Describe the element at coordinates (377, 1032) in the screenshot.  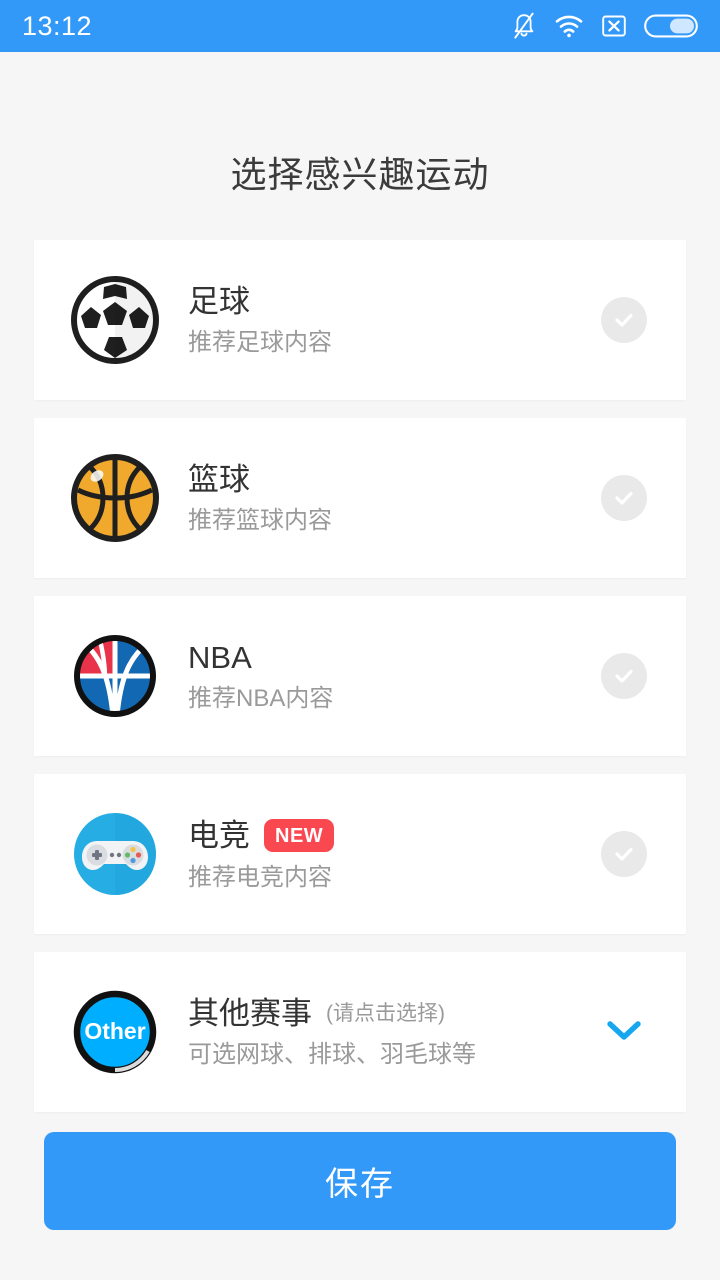
I see `card-text-other: 其他赛事 (请点击选择) 可选网球、排球、羽毛球等` at that location.